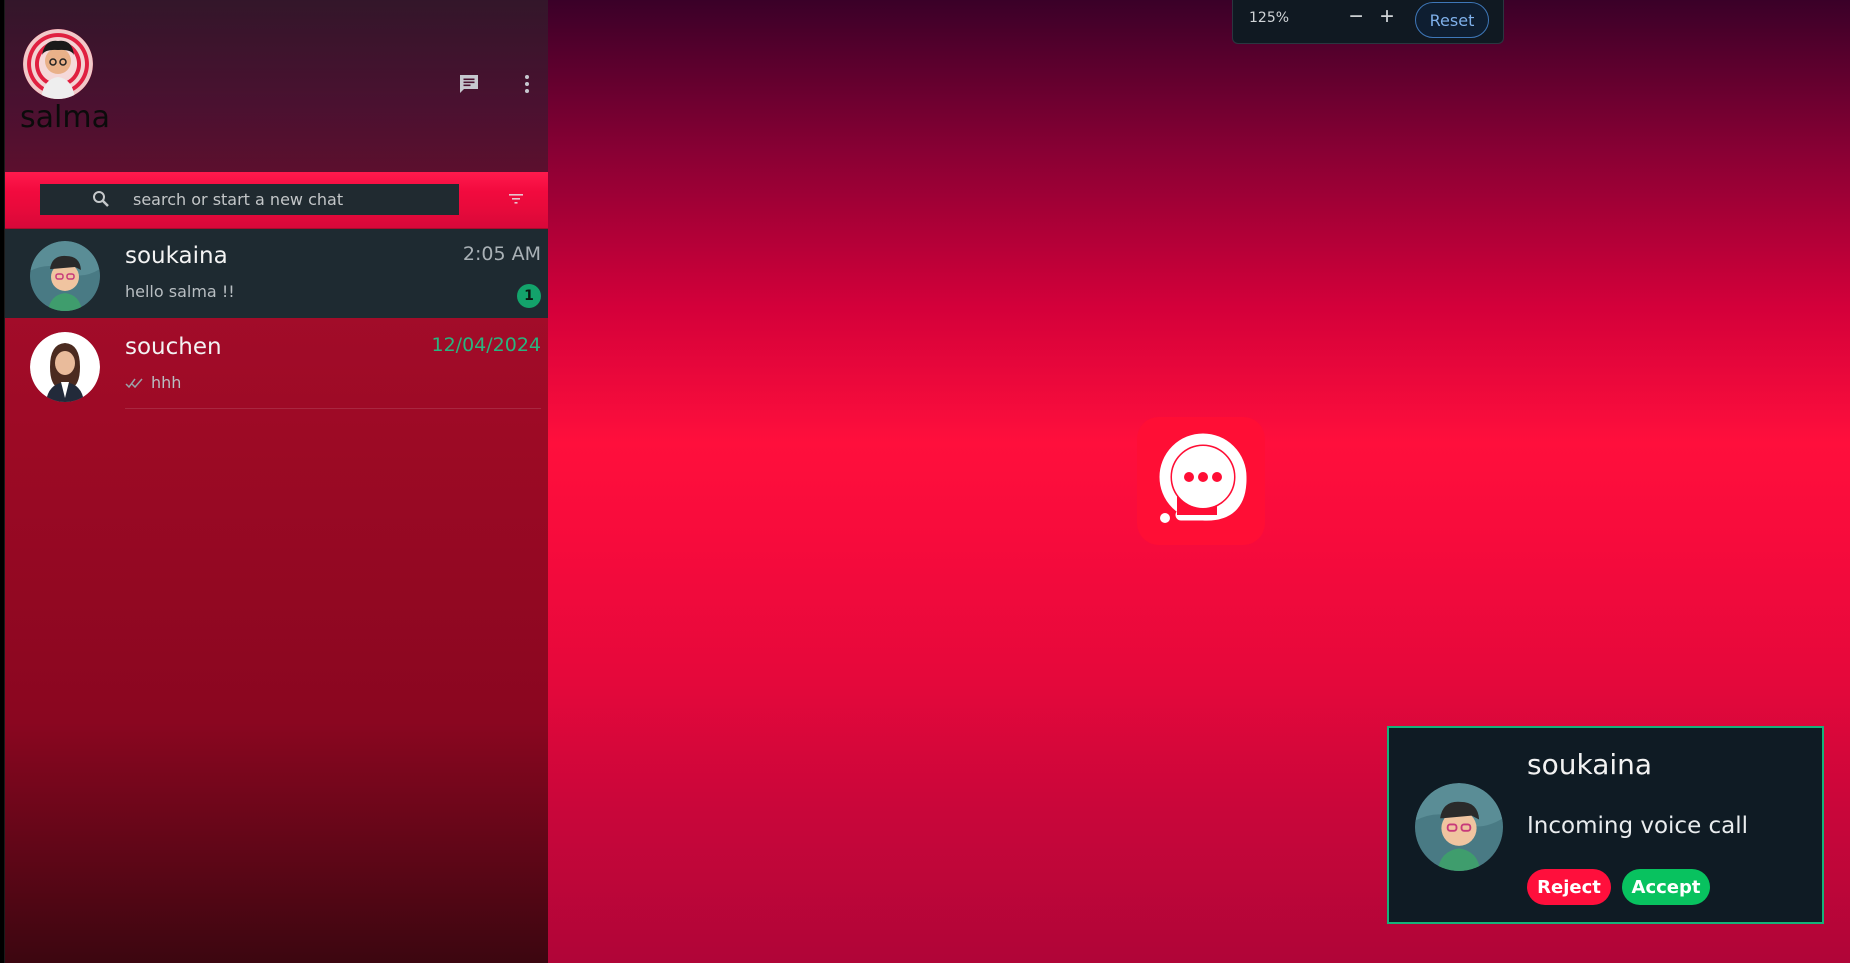 This screenshot has height=963, width=1850. Describe the element at coordinates (276, 86) in the screenshot. I see `sidebar-header: salma` at that location.